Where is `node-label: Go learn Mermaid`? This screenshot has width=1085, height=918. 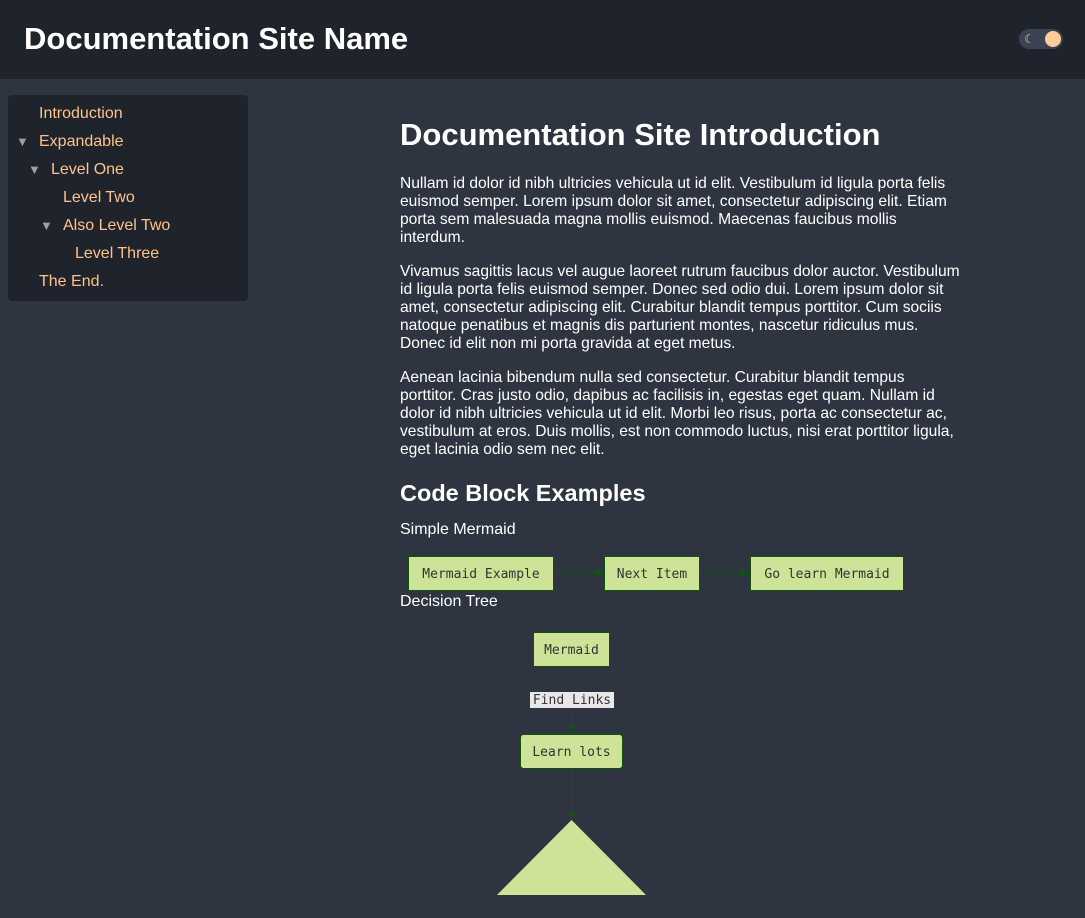
node-label: Go learn Mermaid is located at coordinates (826, 574).